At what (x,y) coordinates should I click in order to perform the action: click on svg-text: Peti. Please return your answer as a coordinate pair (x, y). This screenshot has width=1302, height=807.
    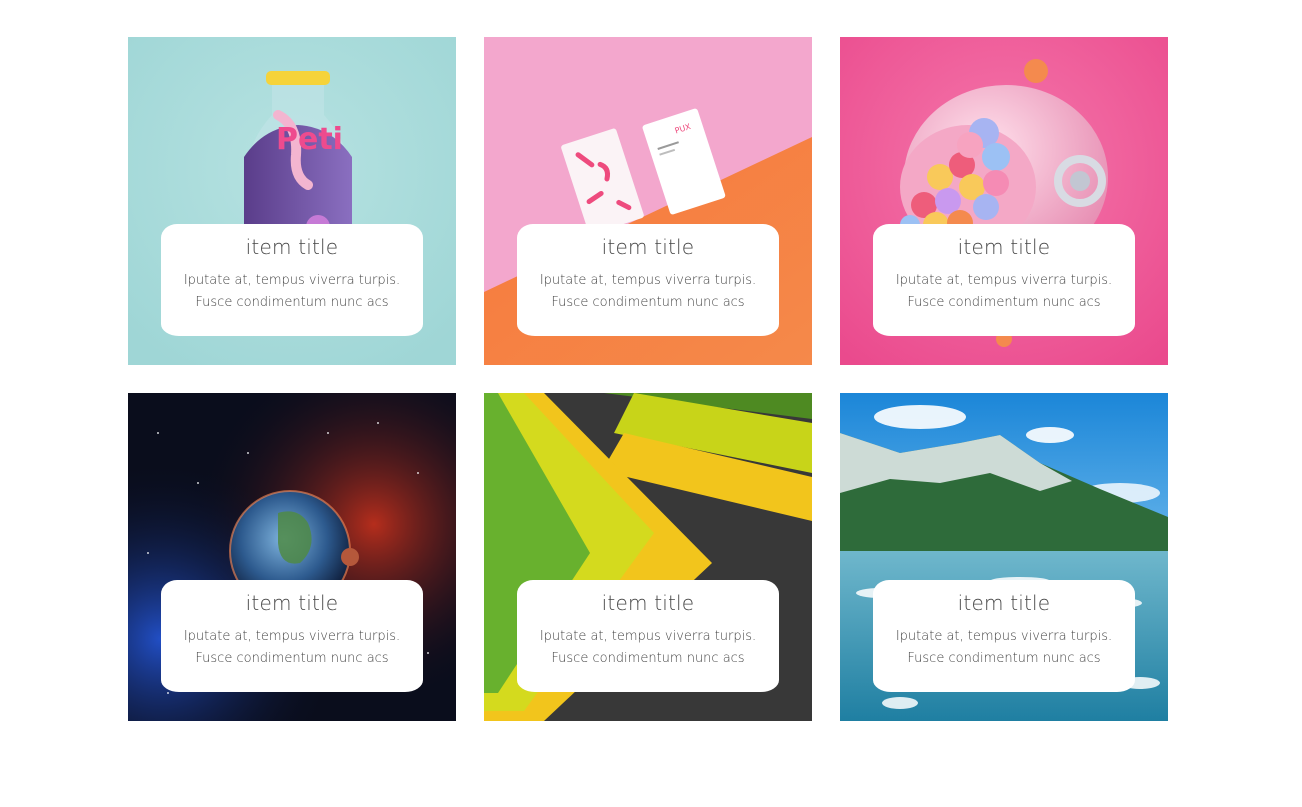
    Looking at the image, I should click on (309, 139).